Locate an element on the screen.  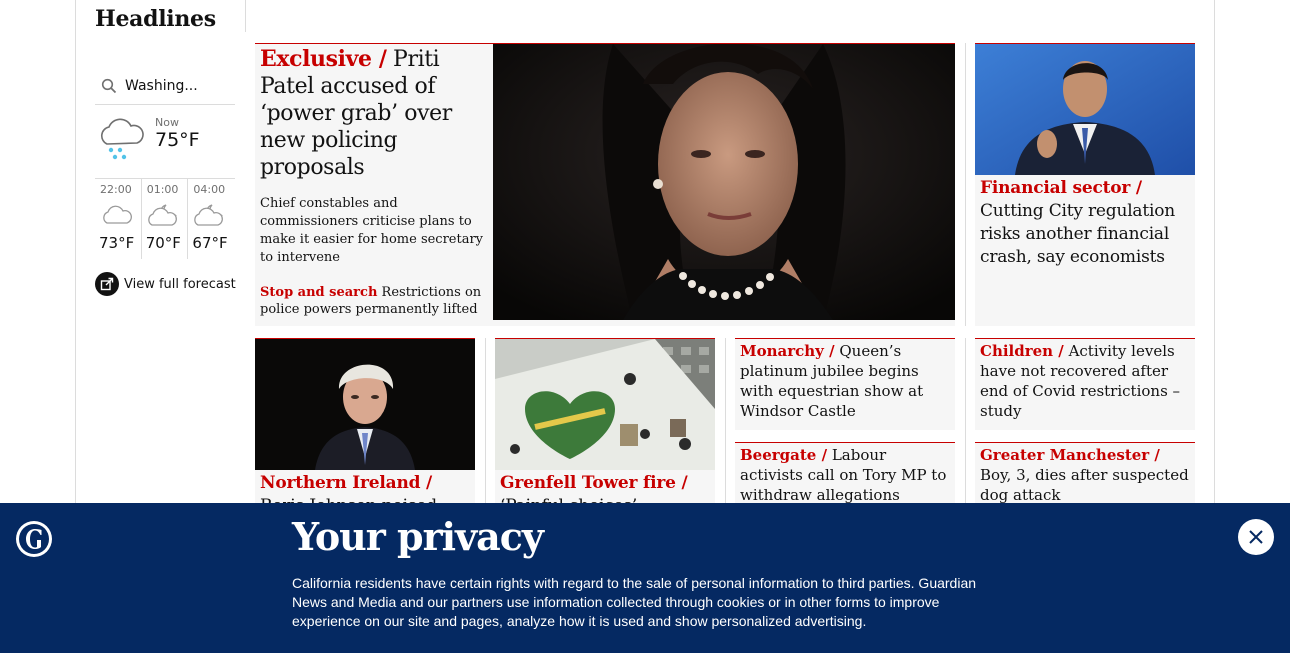
financial-story-photo is located at coordinates (1085, 109).